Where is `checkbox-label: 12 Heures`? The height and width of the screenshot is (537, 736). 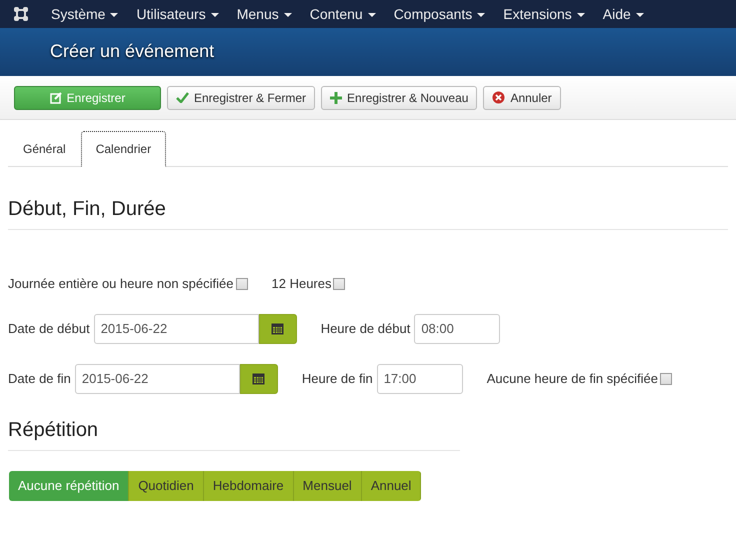
checkbox-label: 12 Heures is located at coordinates (302, 284).